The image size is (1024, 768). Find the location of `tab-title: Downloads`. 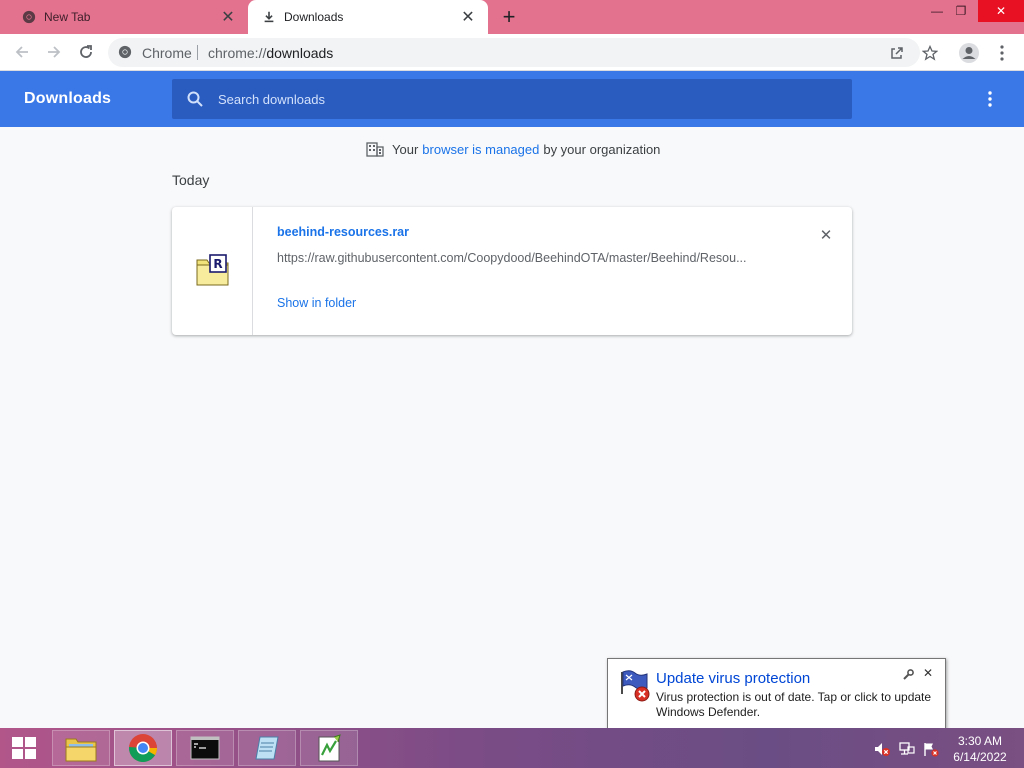

tab-title: Downloads is located at coordinates (314, 17).